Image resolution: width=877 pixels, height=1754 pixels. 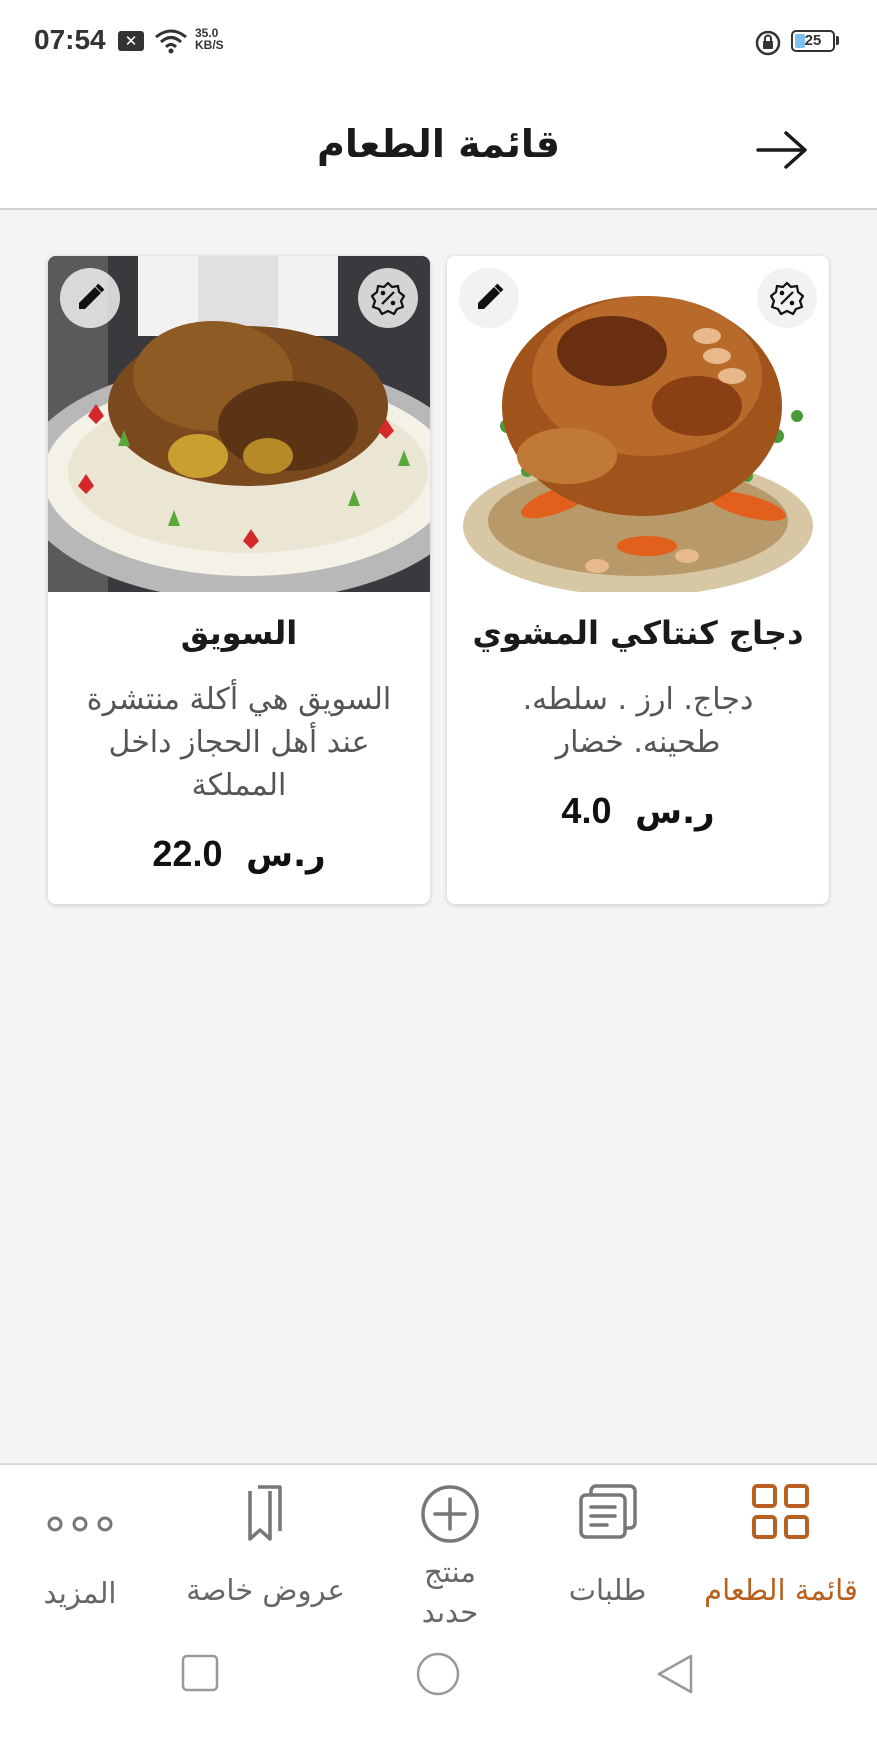 I want to click on nav-item-orders-label: طلبات, so click(x=607, y=1590).